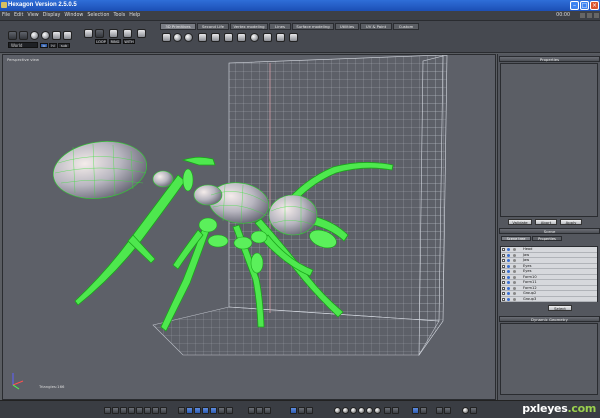 This screenshot has height=418, width=600. I want to click on paint-select-icon, so click(23, 35).